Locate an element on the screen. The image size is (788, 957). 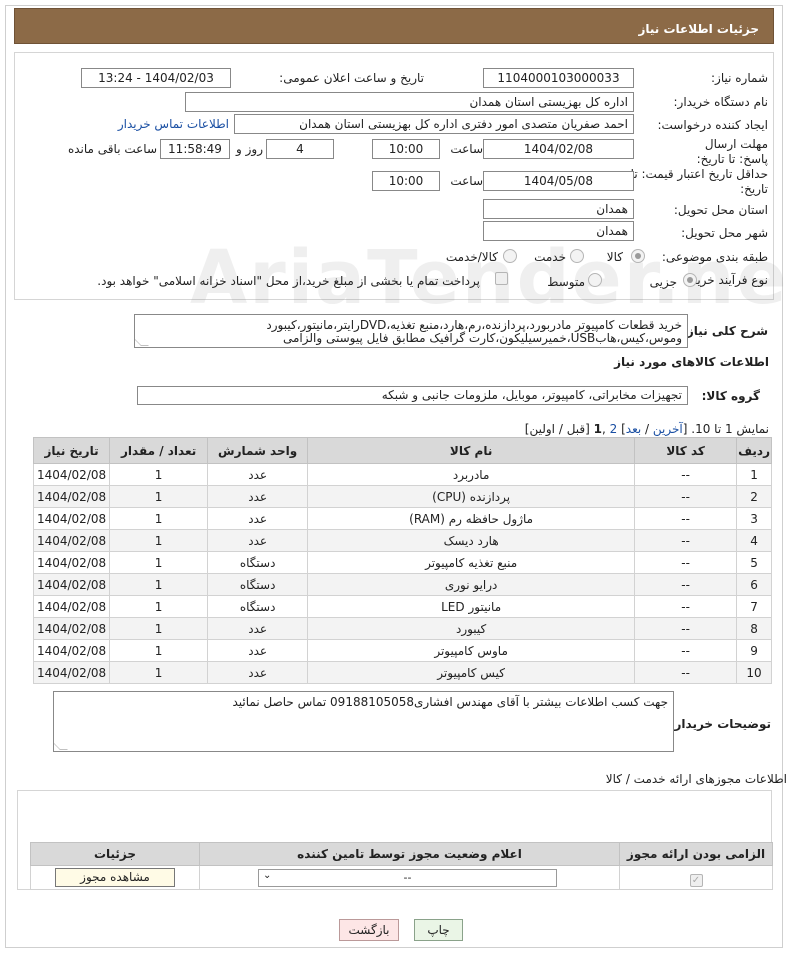
pagination-sep: , is located at coordinates (606, 429).